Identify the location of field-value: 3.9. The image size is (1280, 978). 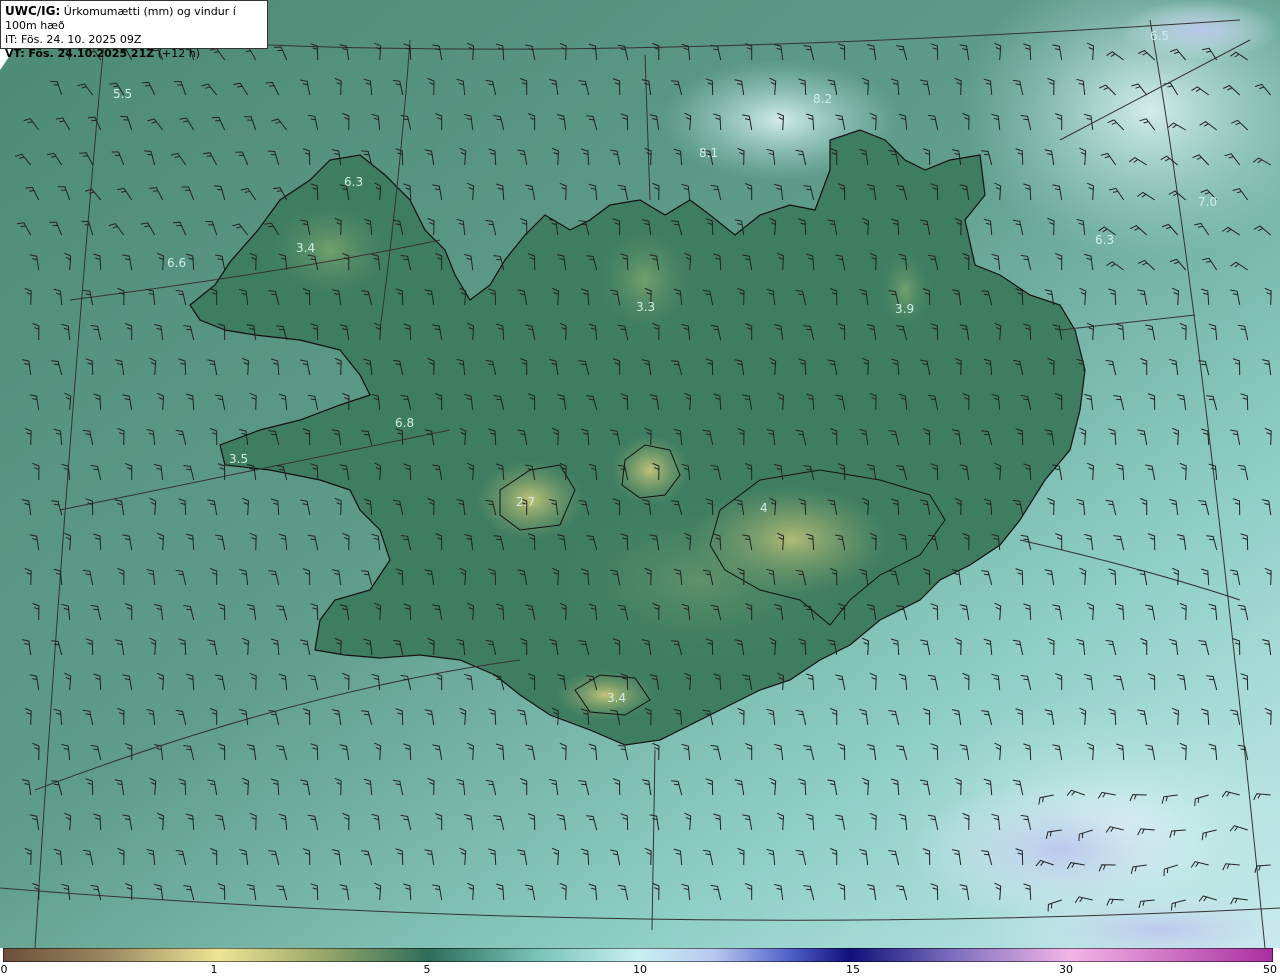
(904, 309).